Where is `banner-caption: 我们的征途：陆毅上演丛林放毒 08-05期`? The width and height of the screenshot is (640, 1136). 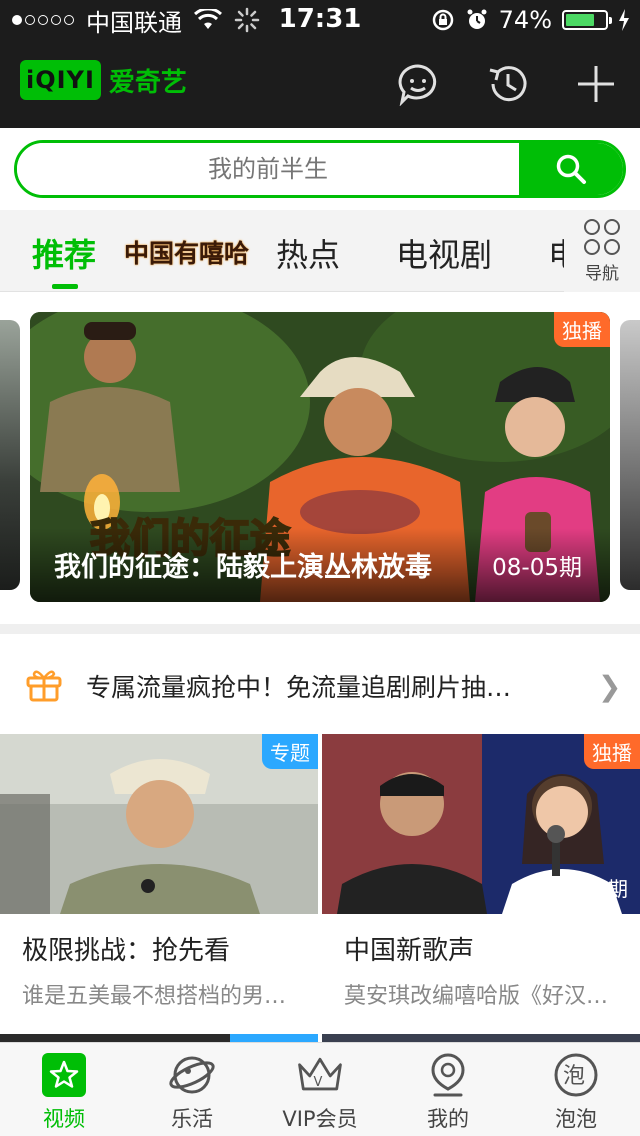
banner-caption: 我们的征途：陆毅上演丛林放毒 08-05期 is located at coordinates (320, 565).